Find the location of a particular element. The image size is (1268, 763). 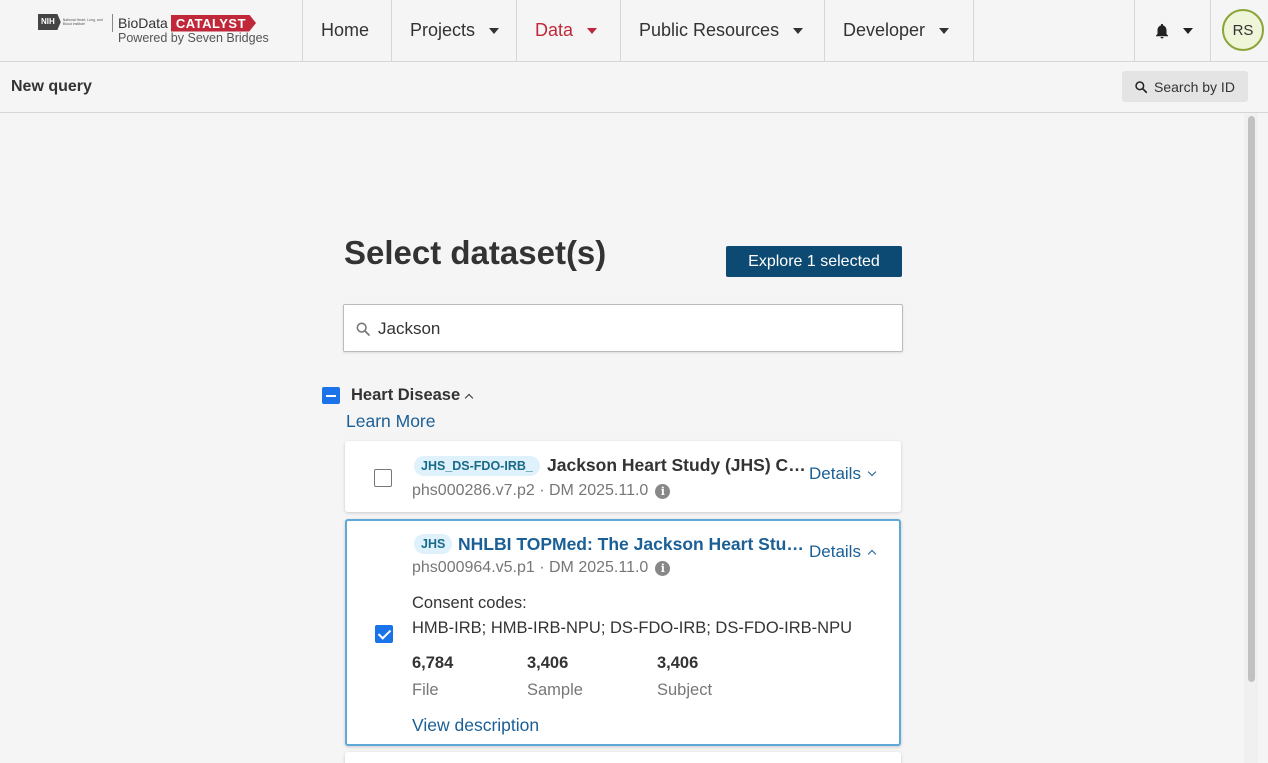

brand-bio: BioData is located at coordinates (143, 23).